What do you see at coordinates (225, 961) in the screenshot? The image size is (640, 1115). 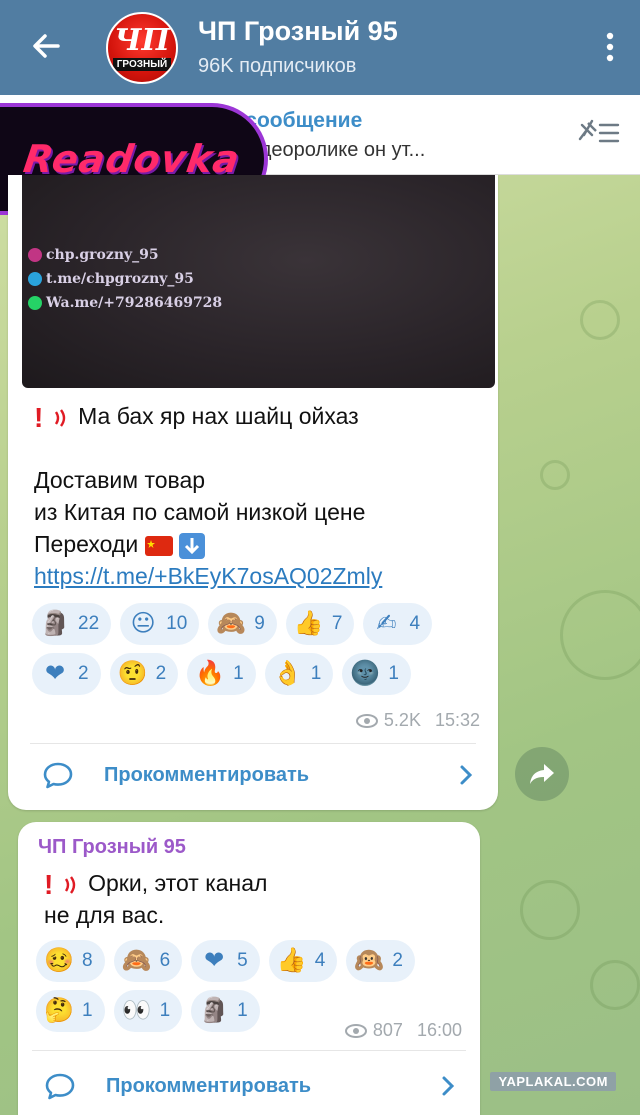 I see `reaction-chip: ❤ 5` at bounding box center [225, 961].